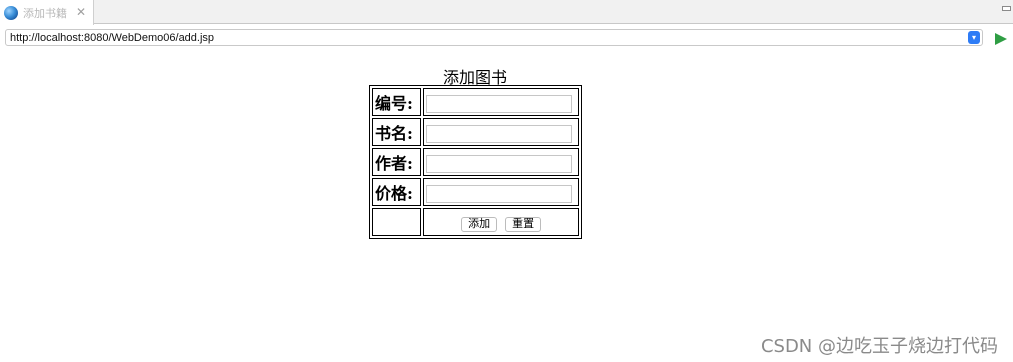  Describe the element at coordinates (506, 12) in the screenshot. I see `tab-bar: 添加书籍 ✕` at that location.